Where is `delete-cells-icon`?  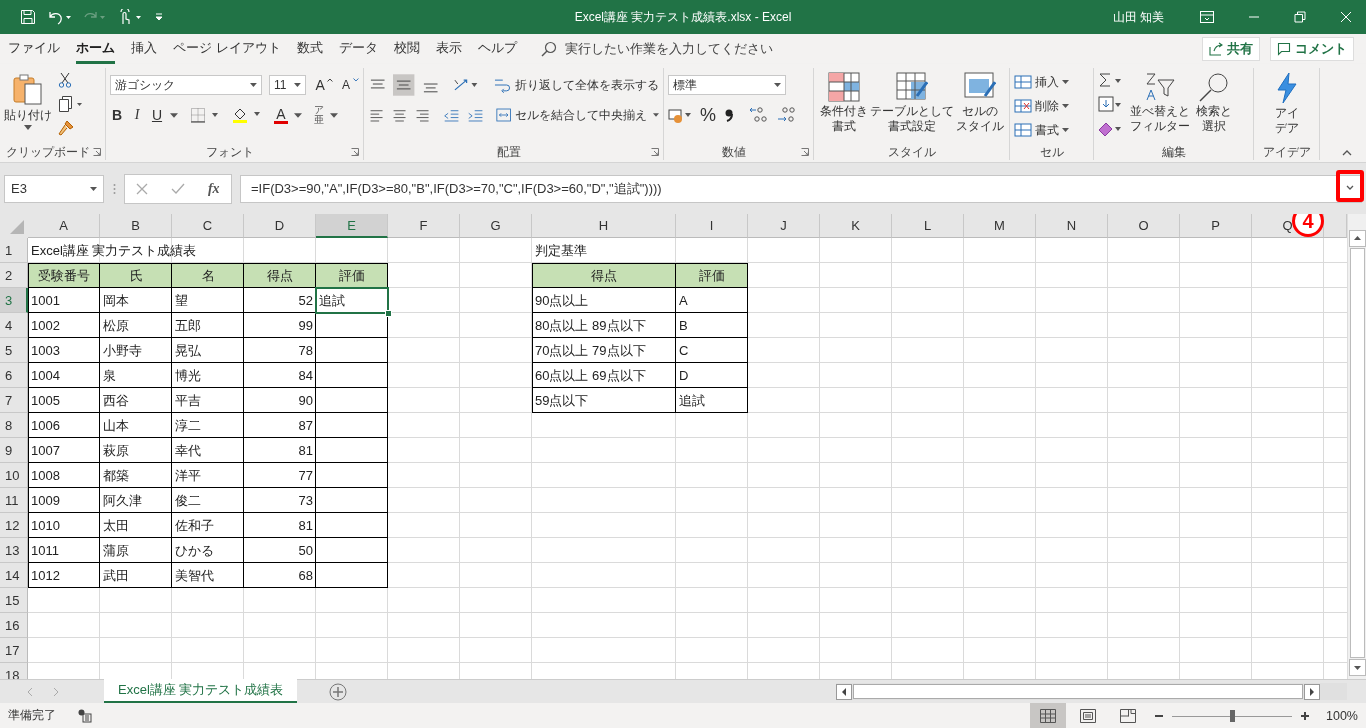
delete-cells-icon is located at coordinates (1023, 106).